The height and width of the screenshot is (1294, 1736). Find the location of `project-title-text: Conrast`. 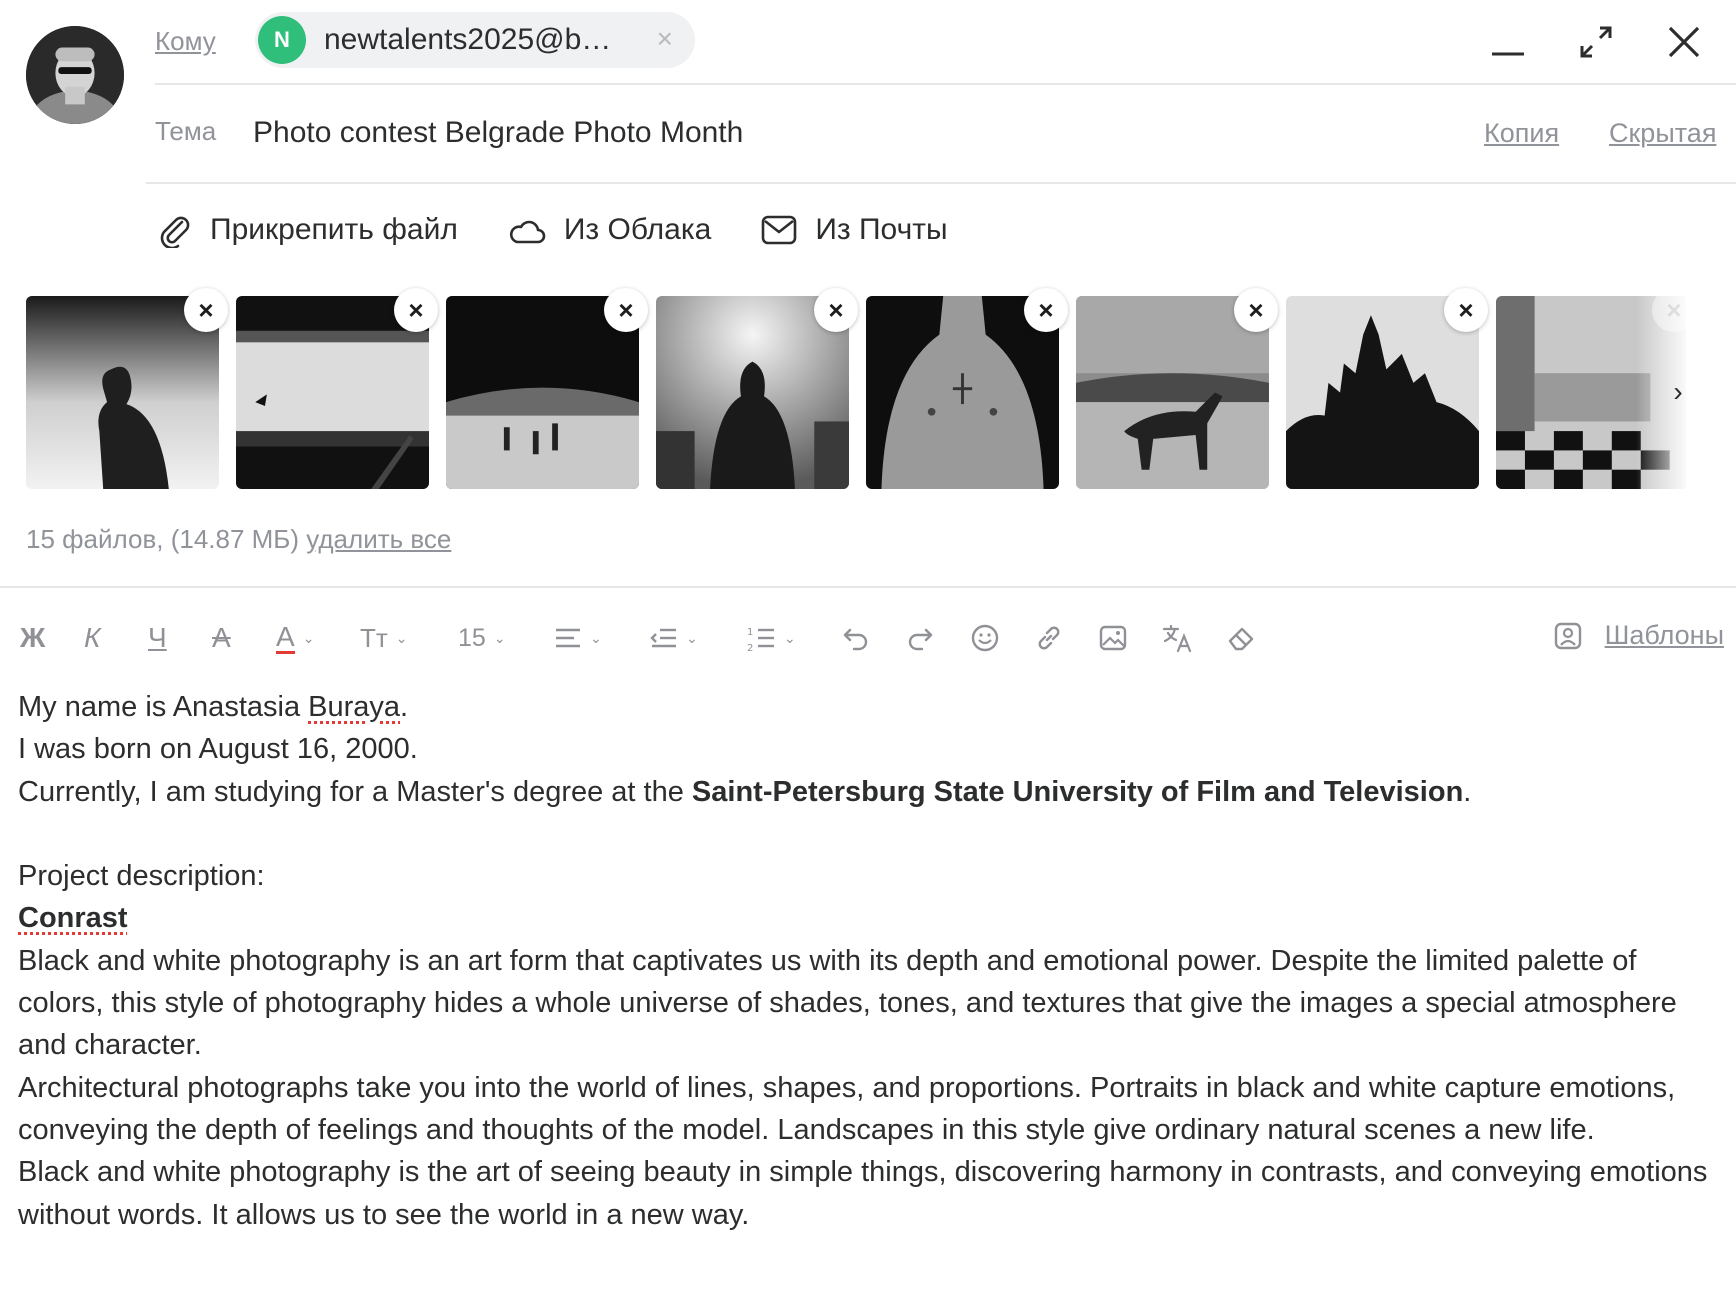

project-title-text: Conrast is located at coordinates (73, 918).